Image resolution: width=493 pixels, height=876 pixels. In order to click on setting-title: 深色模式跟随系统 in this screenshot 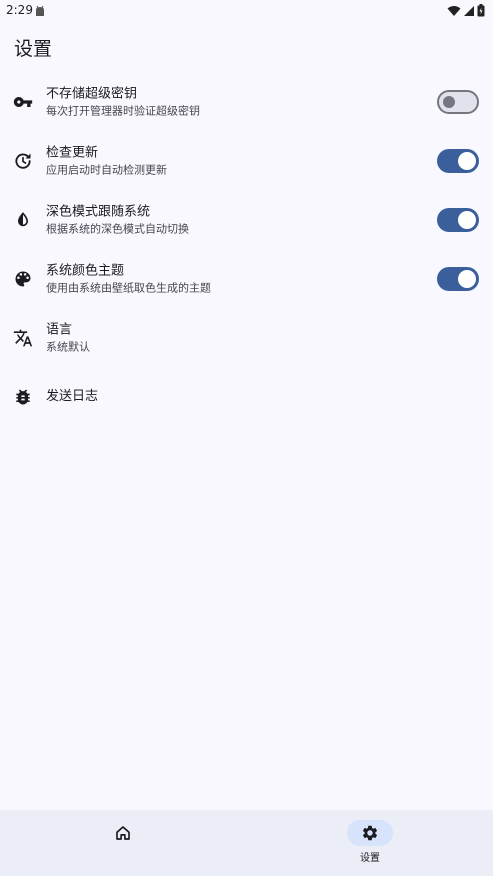, I will do `click(98, 211)`.